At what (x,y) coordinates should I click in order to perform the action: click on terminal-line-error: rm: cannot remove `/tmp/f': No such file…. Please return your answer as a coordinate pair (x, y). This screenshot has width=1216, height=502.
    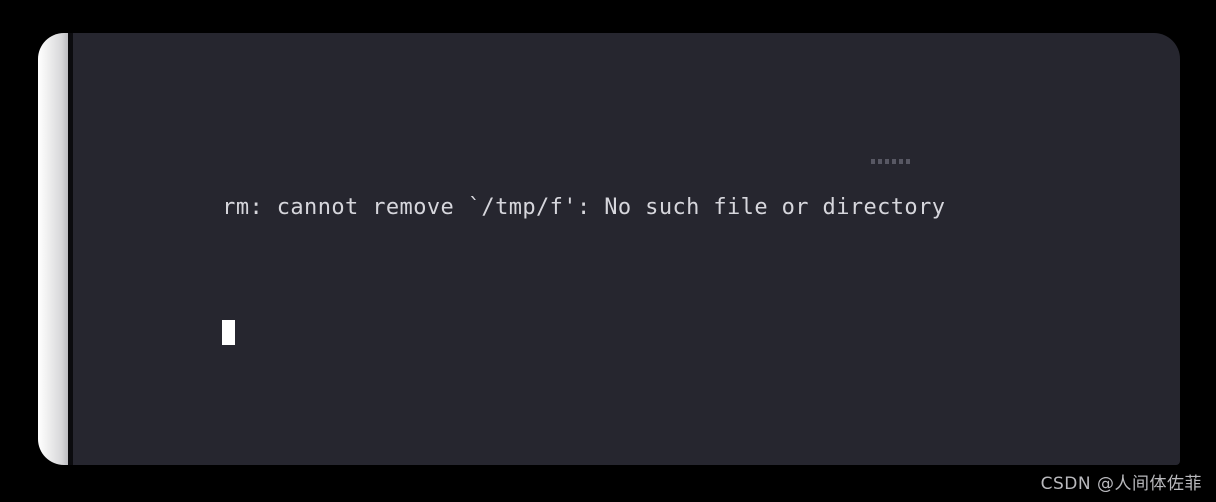
    Looking at the image, I should click on (642, 190).